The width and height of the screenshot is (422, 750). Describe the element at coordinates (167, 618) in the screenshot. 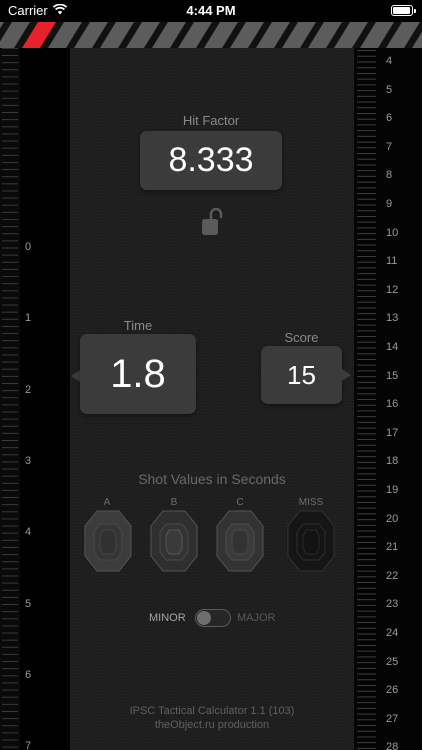

I see `minor-label: MINOR` at that location.